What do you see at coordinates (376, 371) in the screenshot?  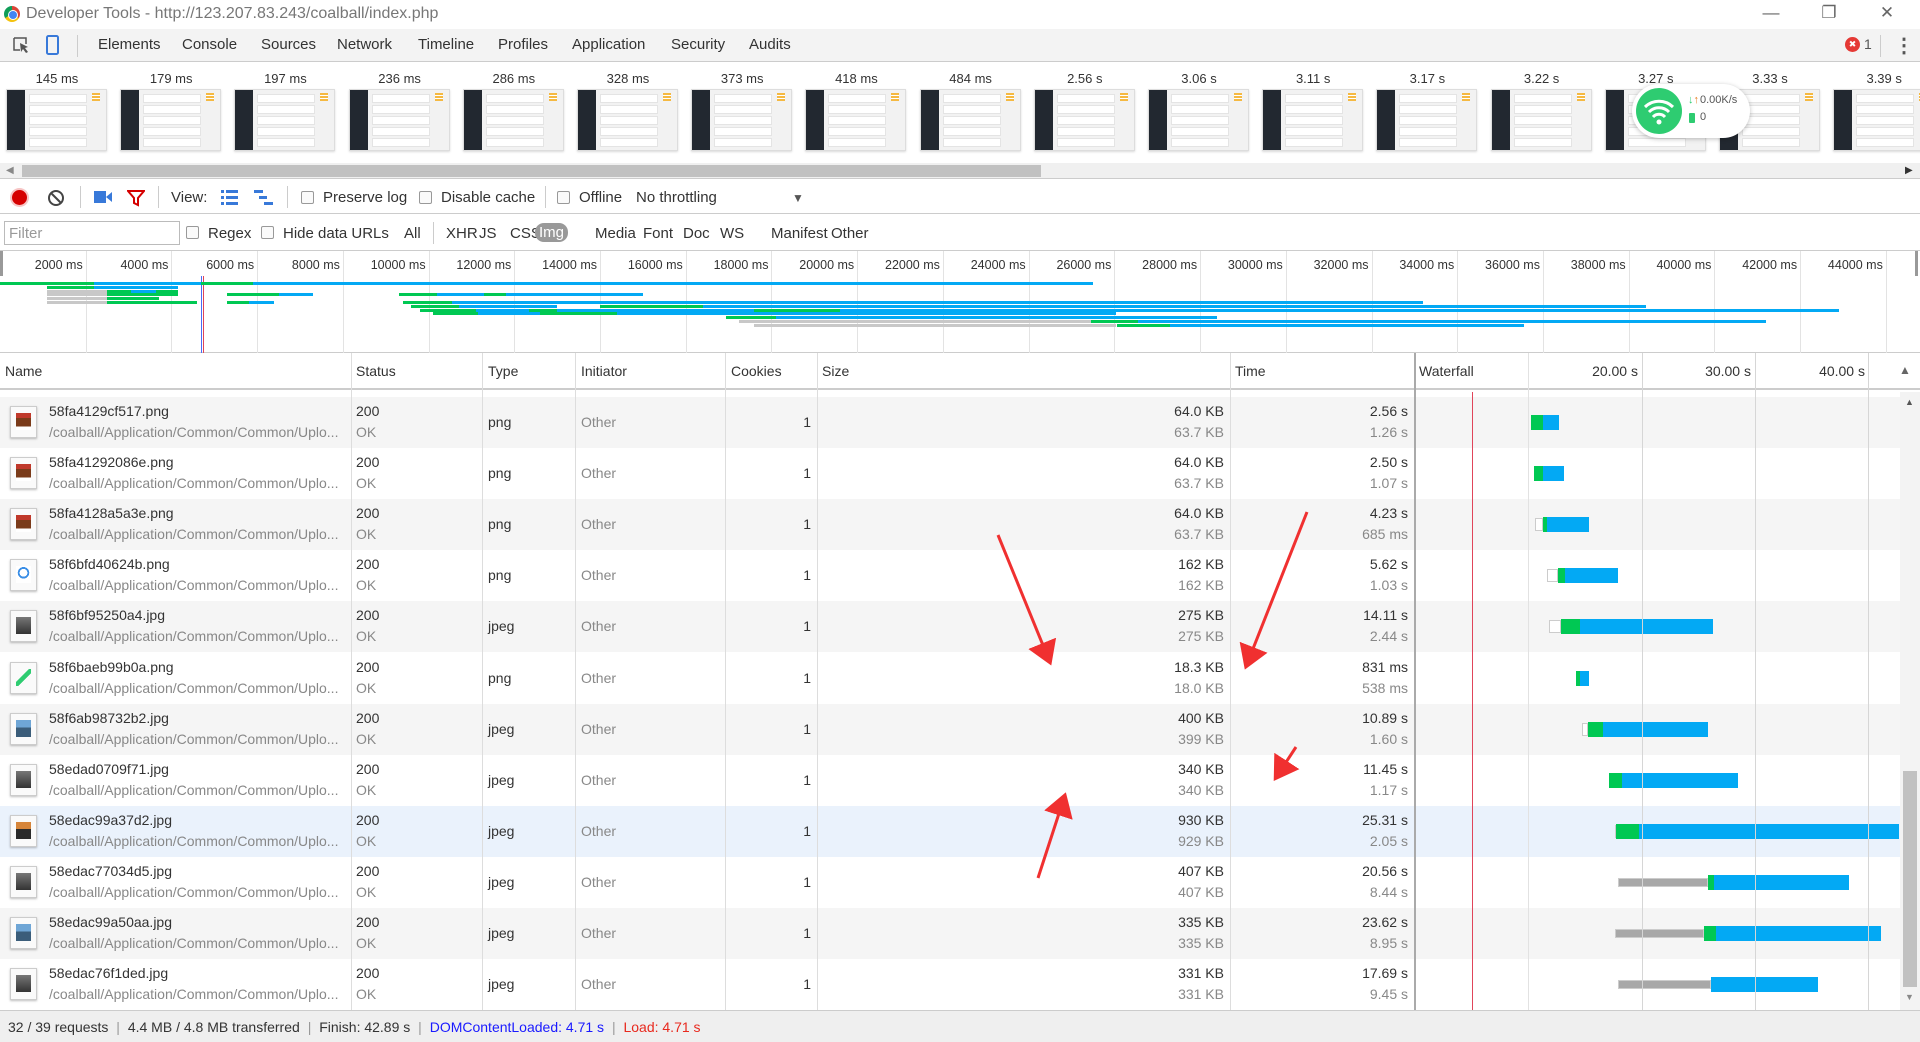 I see `column-header-status: Status` at bounding box center [376, 371].